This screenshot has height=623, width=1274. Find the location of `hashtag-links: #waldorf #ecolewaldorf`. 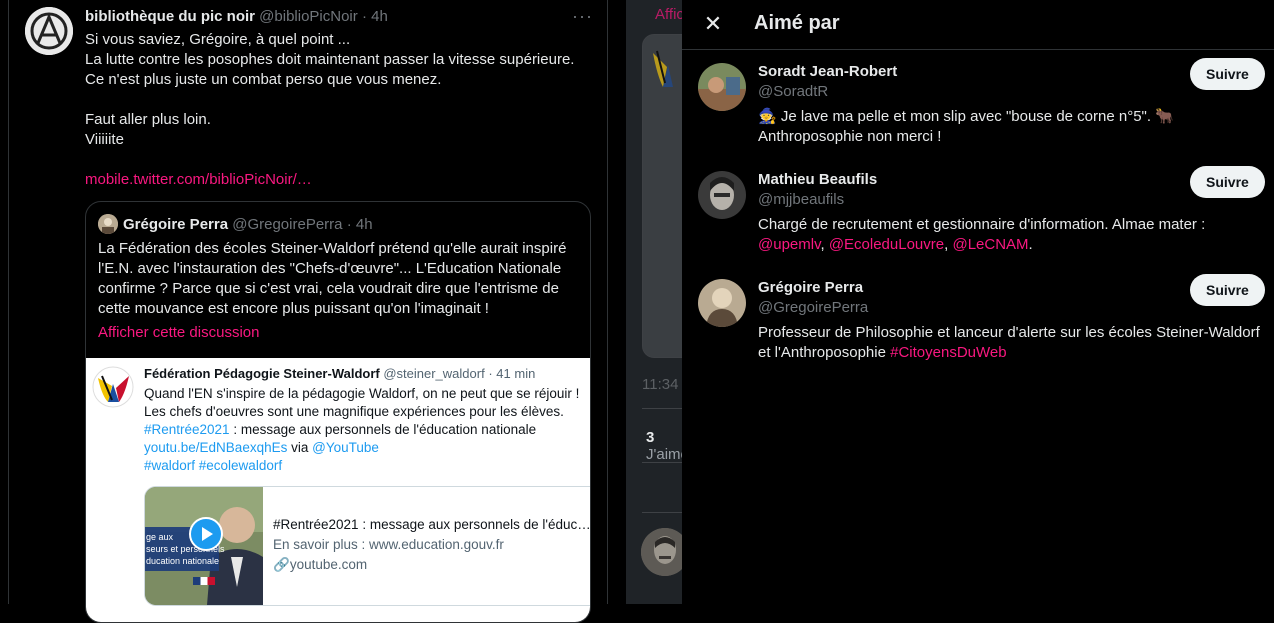

hashtag-links: #waldorf #ecolewaldorf is located at coordinates (213, 465).